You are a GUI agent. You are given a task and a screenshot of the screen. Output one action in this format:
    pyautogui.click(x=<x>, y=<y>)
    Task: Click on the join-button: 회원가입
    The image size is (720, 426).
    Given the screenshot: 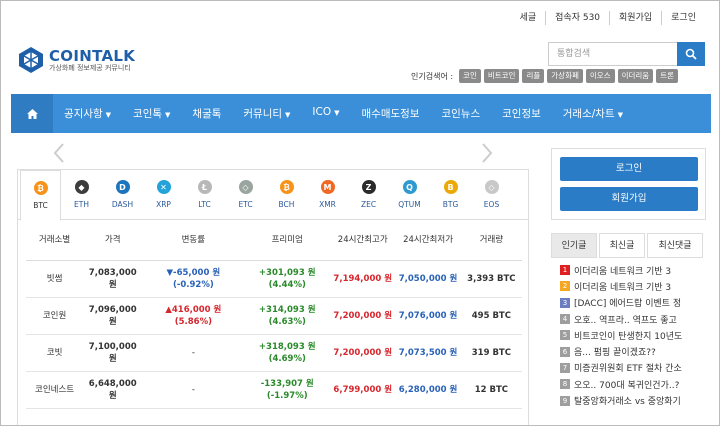 What is the action you would take?
    pyautogui.click(x=629, y=199)
    